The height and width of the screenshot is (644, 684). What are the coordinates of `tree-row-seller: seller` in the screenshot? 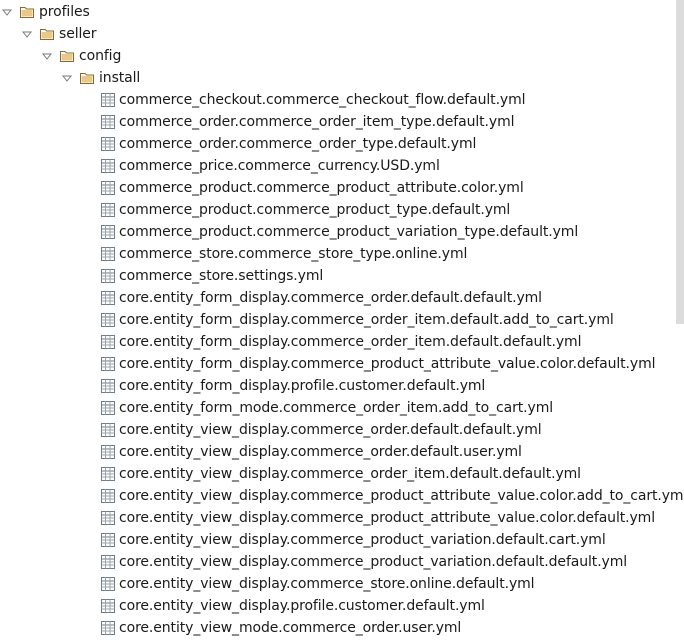 It's located at (59, 34).